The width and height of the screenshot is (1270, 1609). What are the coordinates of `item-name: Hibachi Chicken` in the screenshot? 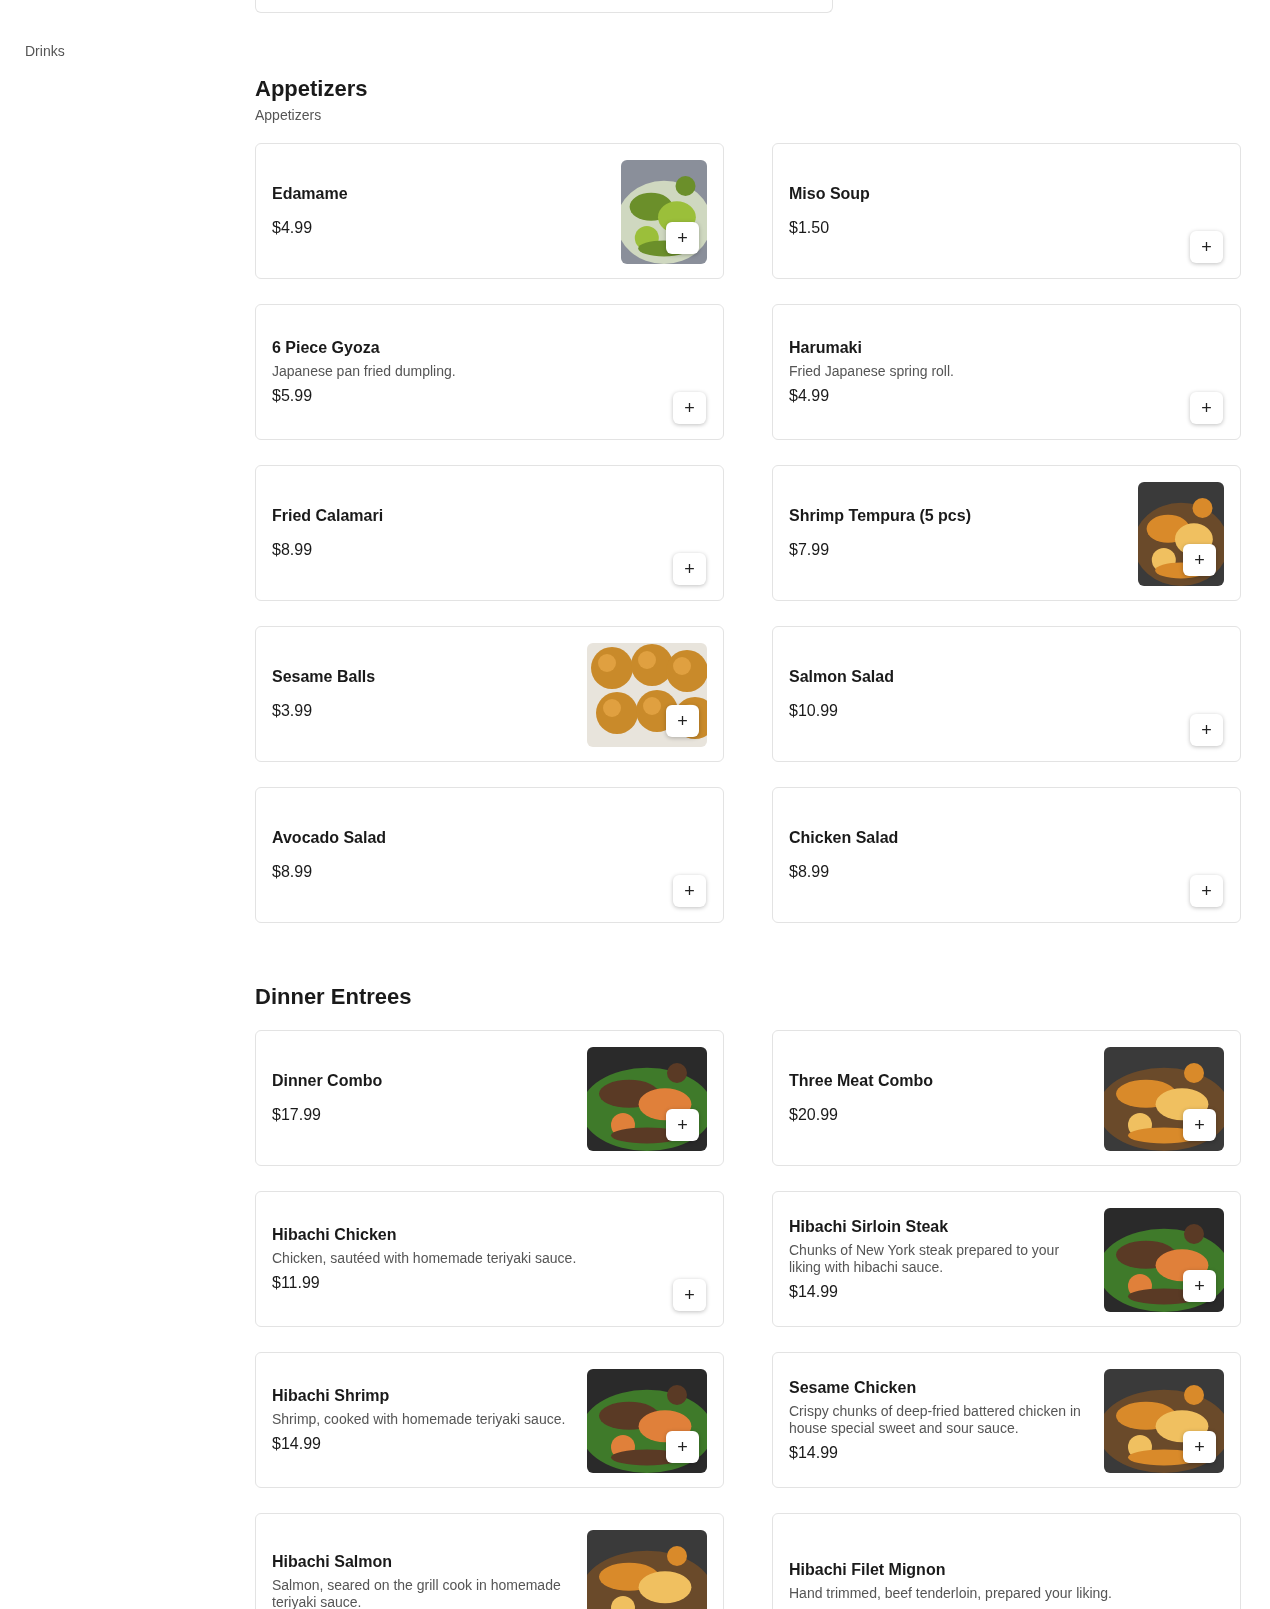 It's located at (335, 1235).